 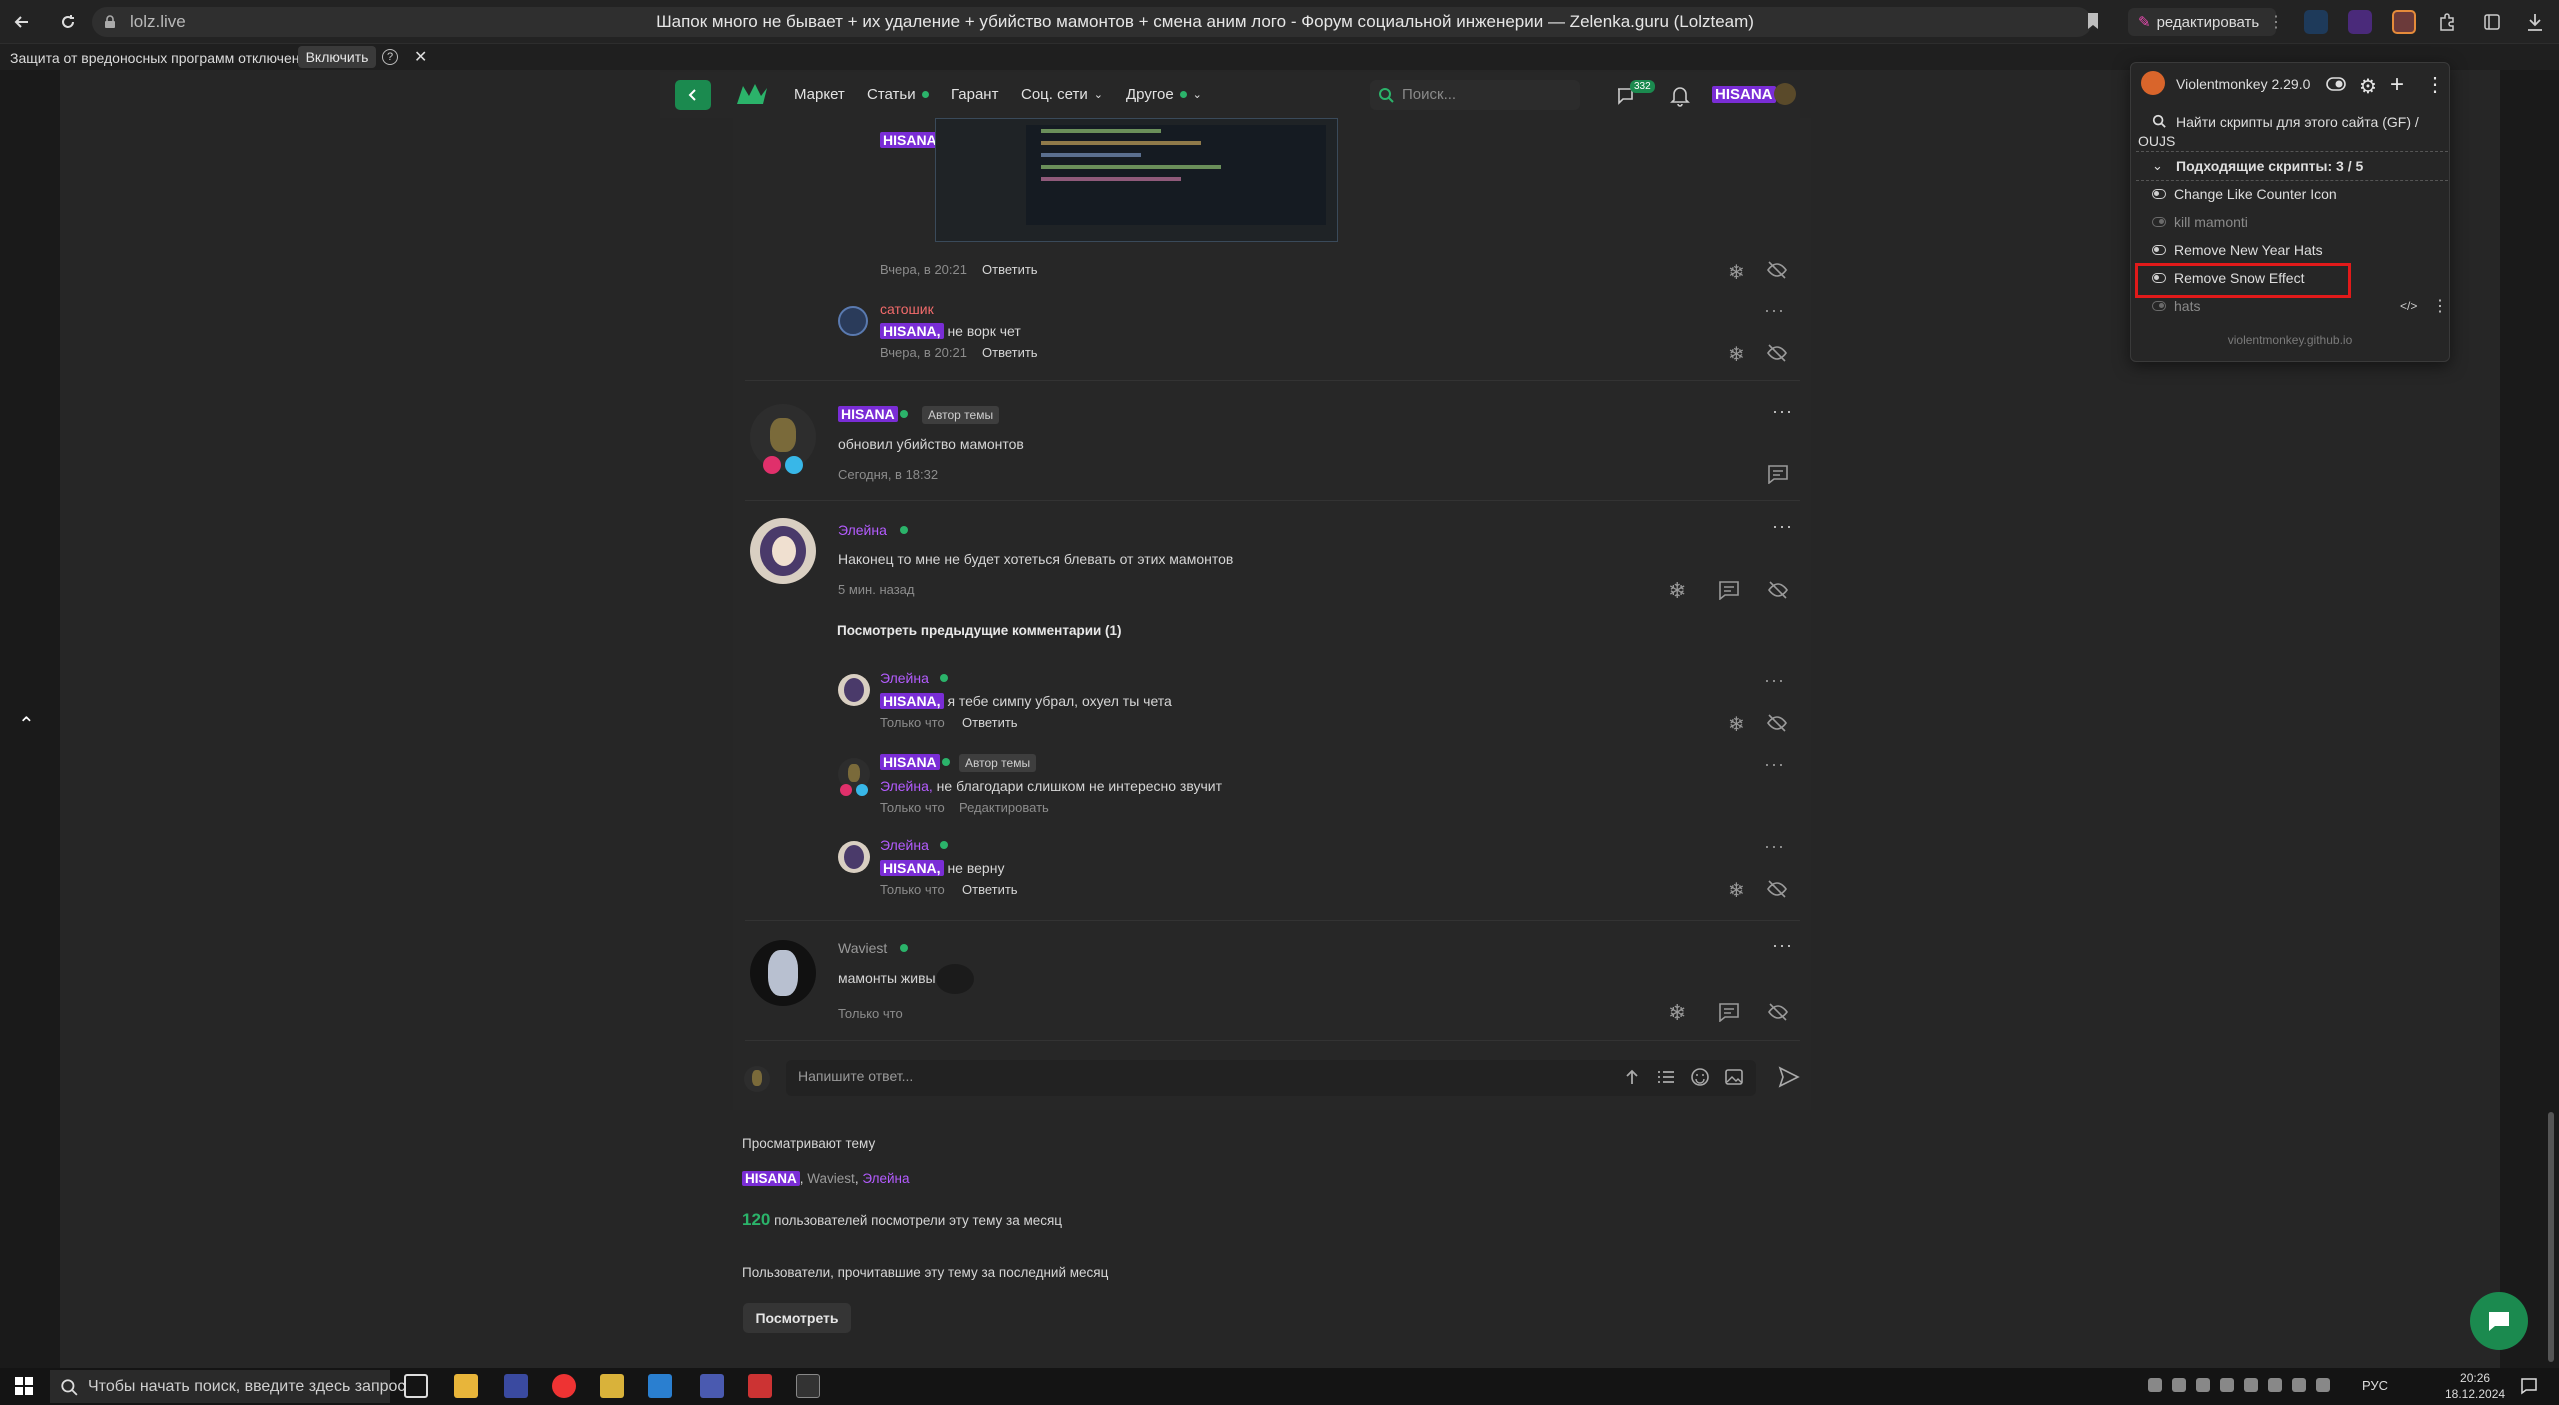 I want to click on language-indicator: РУС, so click(x=2375, y=1385).